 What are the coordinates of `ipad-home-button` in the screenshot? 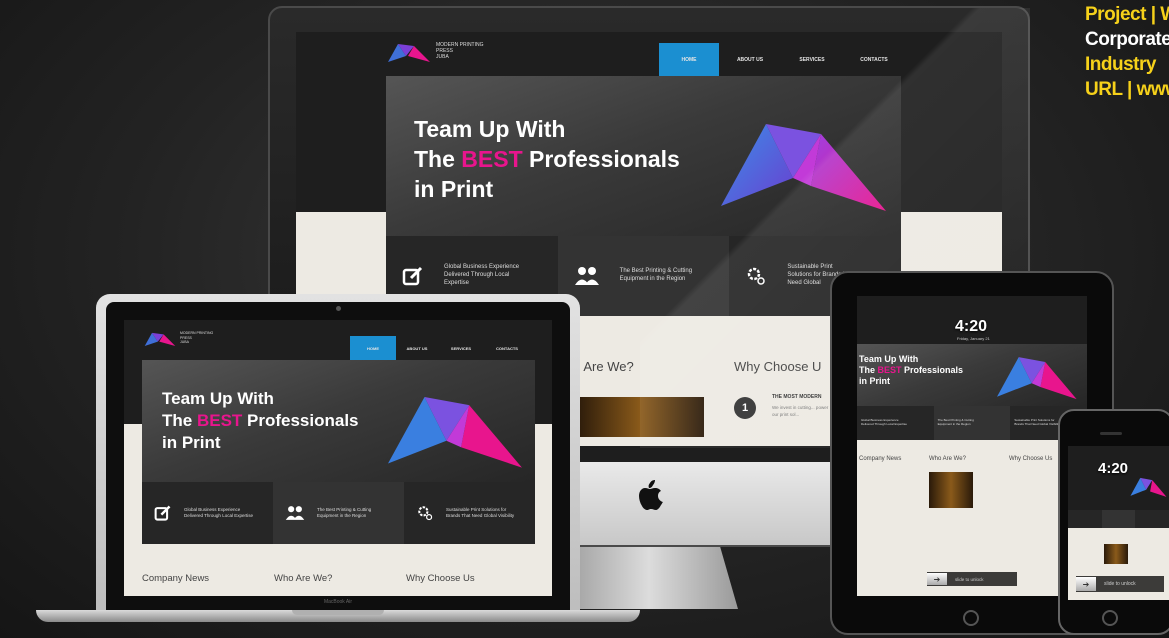 It's located at (971, 618).